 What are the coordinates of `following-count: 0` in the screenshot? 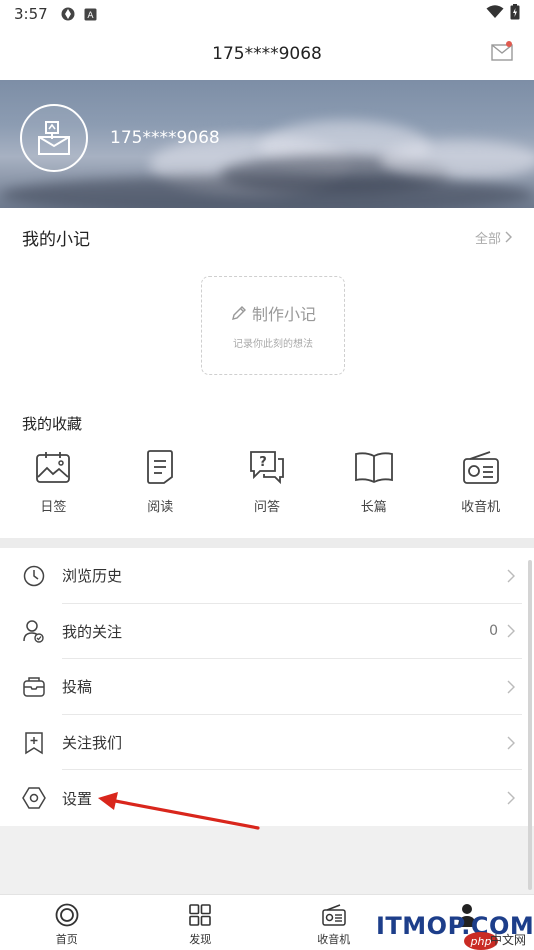 It's located at (493, 631).